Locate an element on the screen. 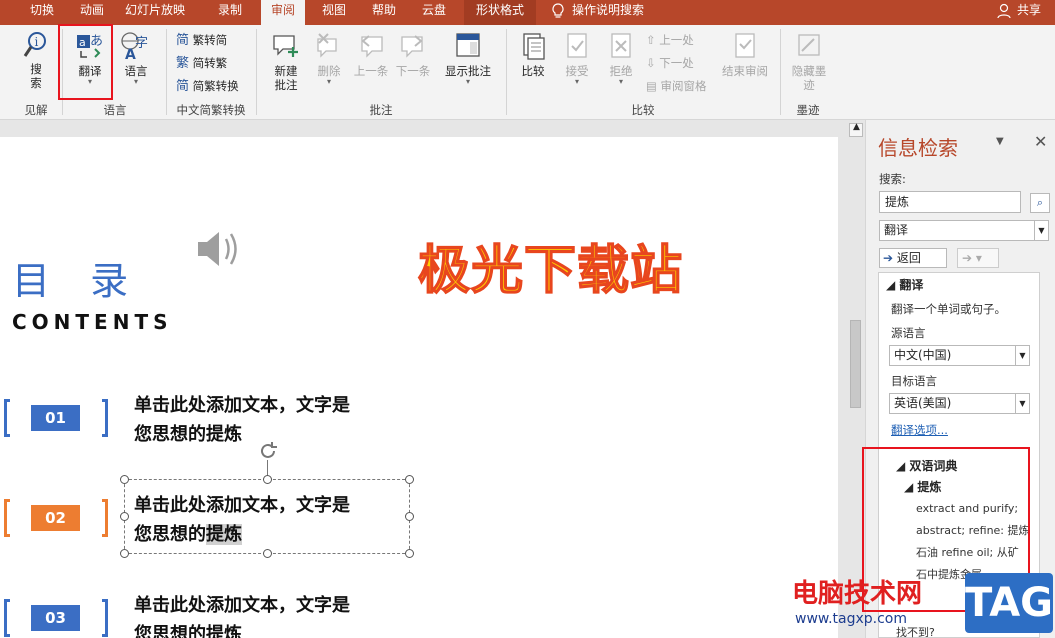  scroll-up-button: ▲ is located at coordinates (856, 129).